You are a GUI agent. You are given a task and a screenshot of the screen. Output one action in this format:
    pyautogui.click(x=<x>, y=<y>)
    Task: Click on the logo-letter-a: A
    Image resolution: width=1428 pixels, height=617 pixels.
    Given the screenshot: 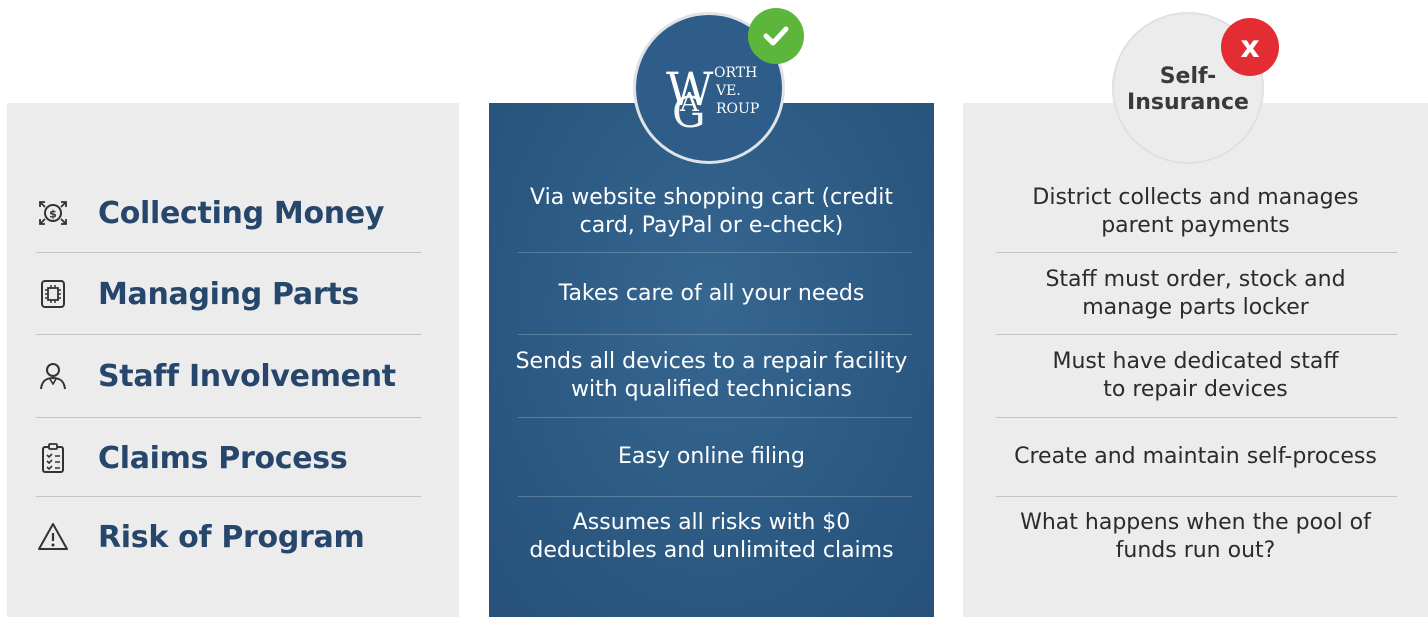 What is the action you would take?
    pyautogui.click(x=689, y=103)
    